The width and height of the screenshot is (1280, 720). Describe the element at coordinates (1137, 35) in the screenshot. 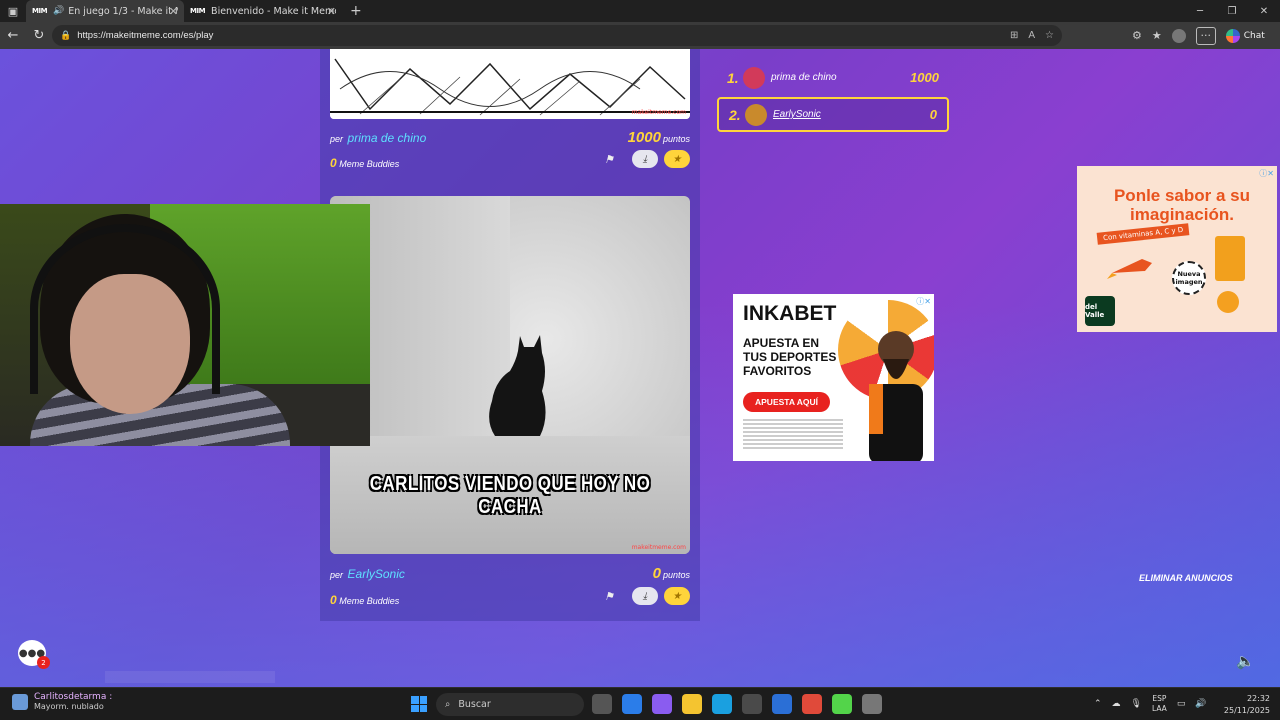

I see `extensions-icon: ⚙` at that location.